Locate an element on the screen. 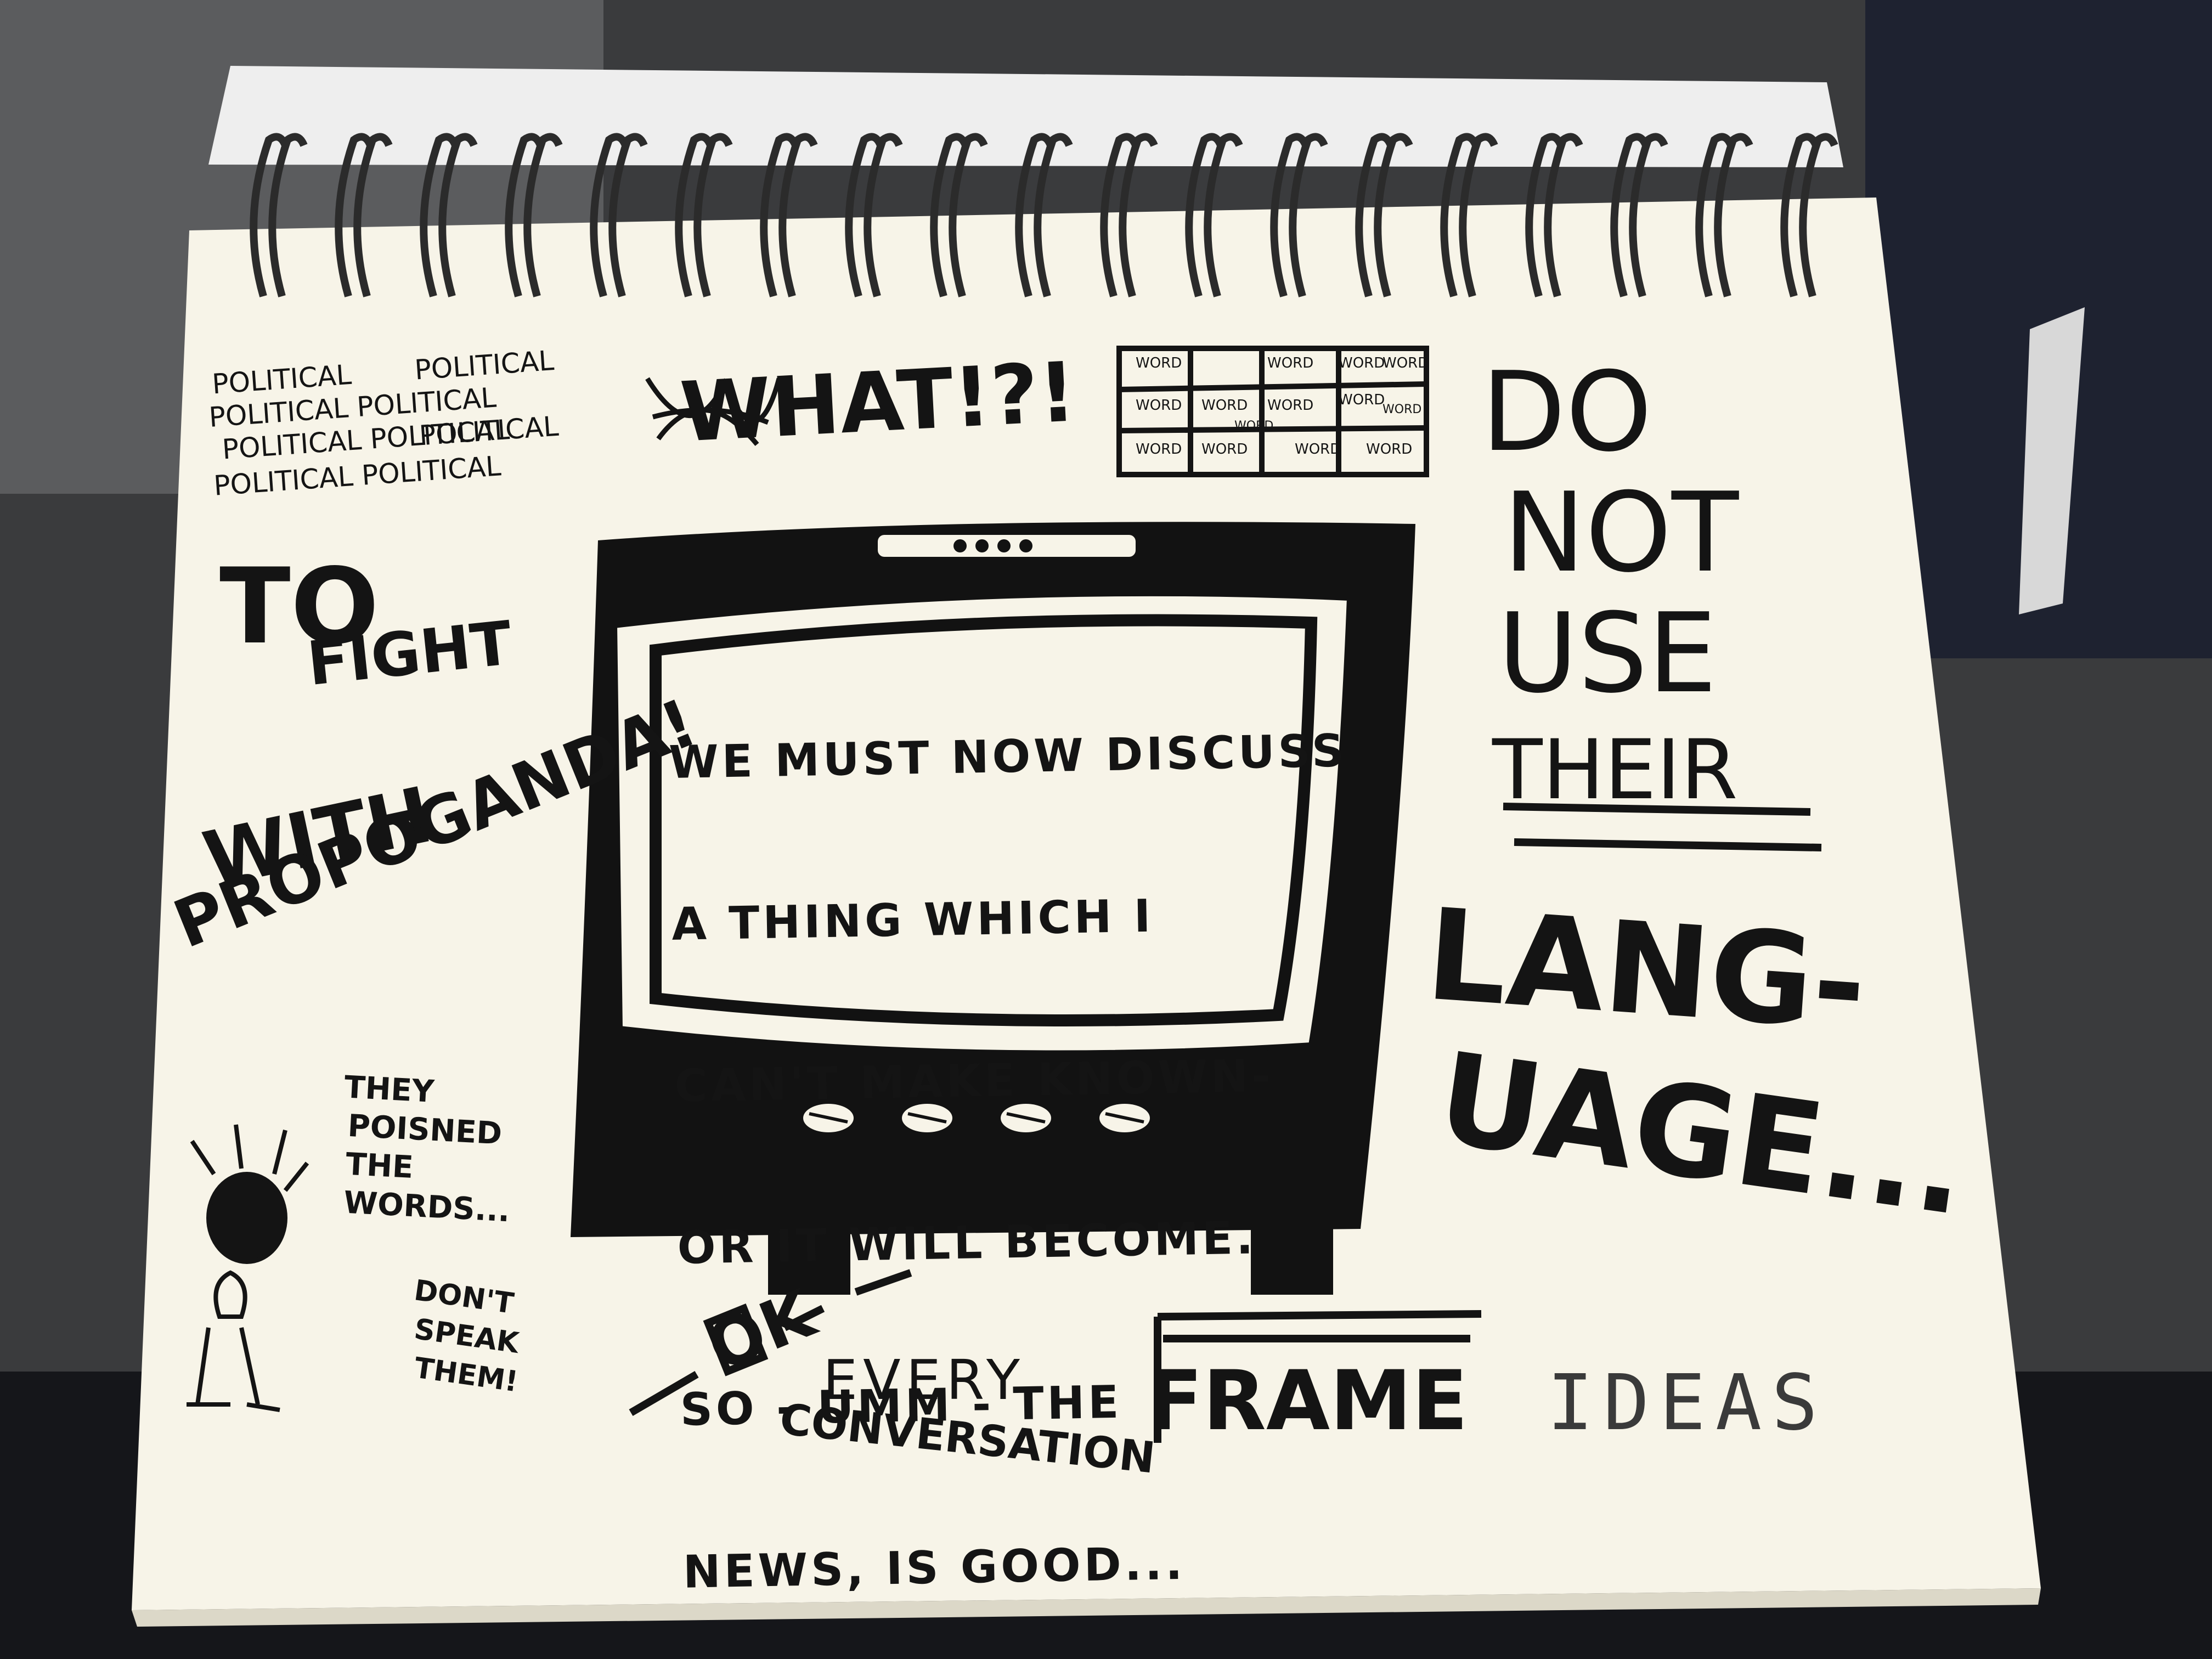  do-text: DO is located at coordinates (1566, 412).